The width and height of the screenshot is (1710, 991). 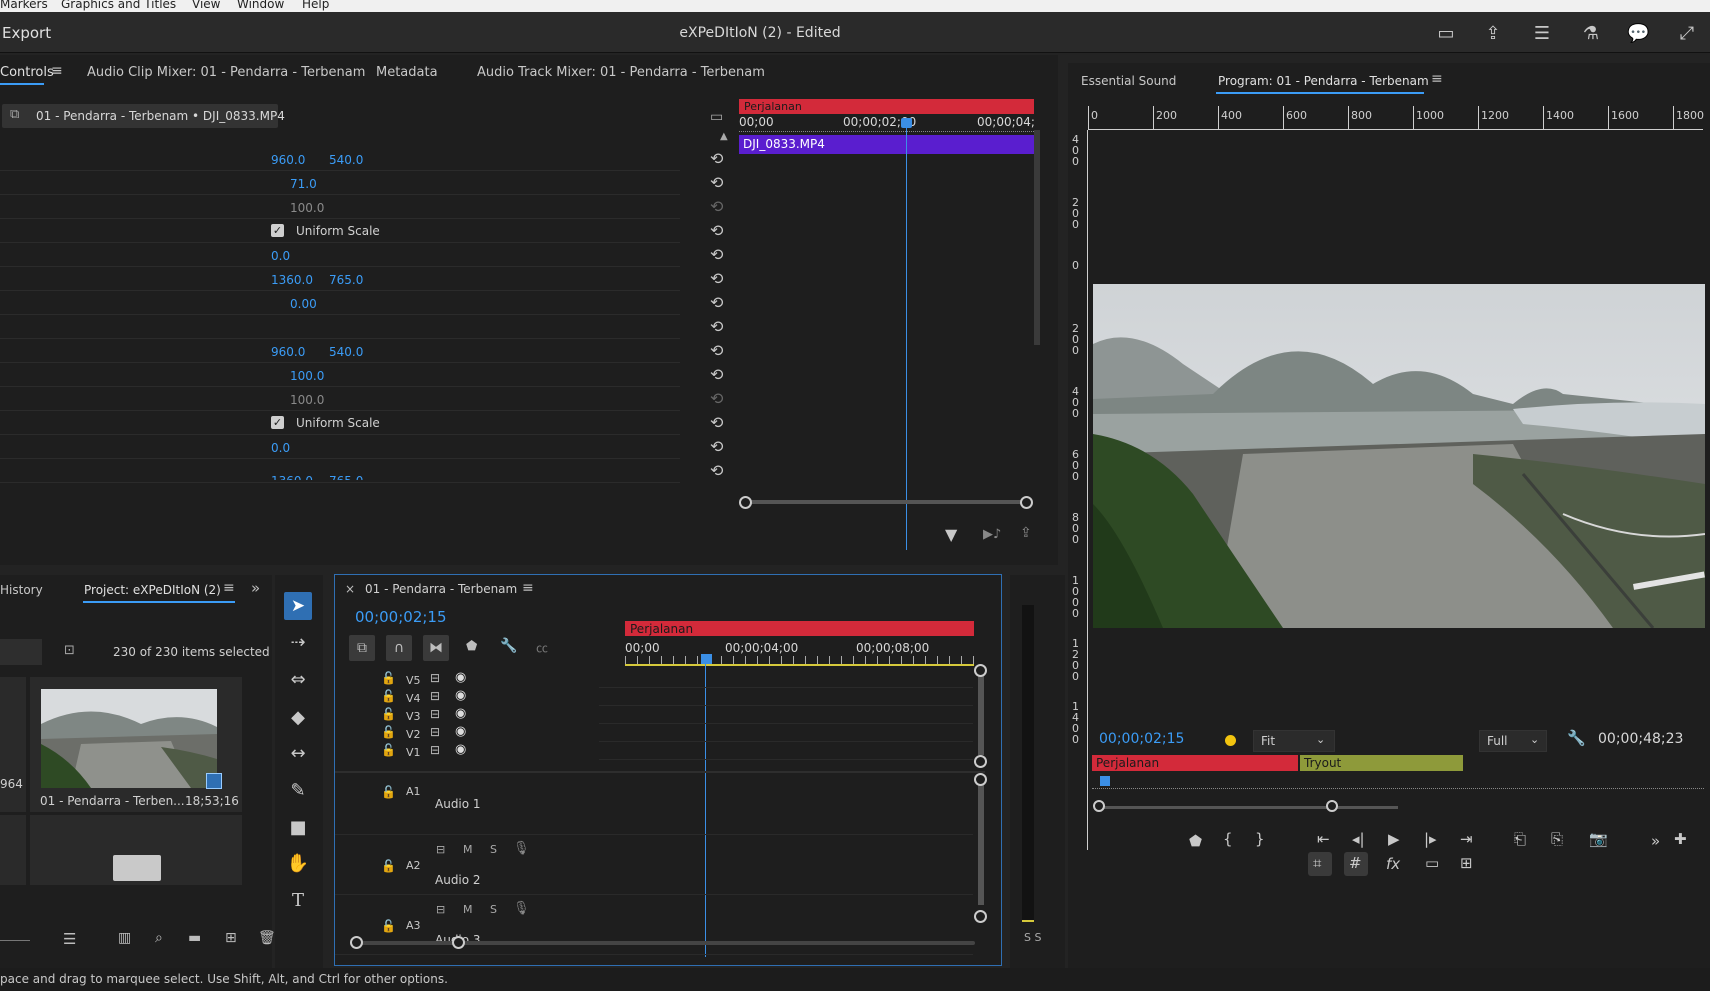 I want to click on overwrite-icon: ⎘, so click(x=1557, y=839).